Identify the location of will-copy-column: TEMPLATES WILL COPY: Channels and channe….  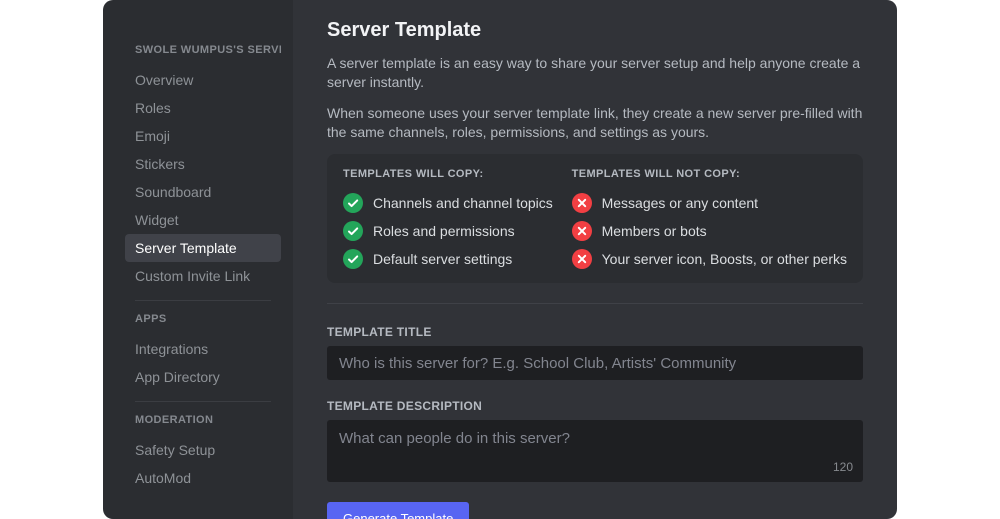
(457, 218).